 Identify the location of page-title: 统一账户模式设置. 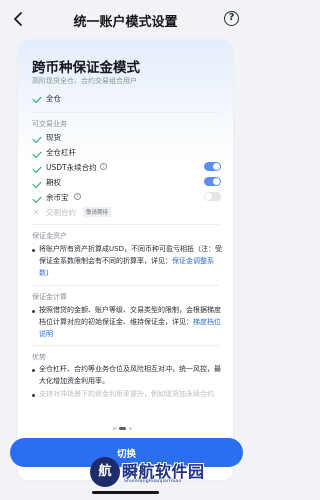
(125, 22).